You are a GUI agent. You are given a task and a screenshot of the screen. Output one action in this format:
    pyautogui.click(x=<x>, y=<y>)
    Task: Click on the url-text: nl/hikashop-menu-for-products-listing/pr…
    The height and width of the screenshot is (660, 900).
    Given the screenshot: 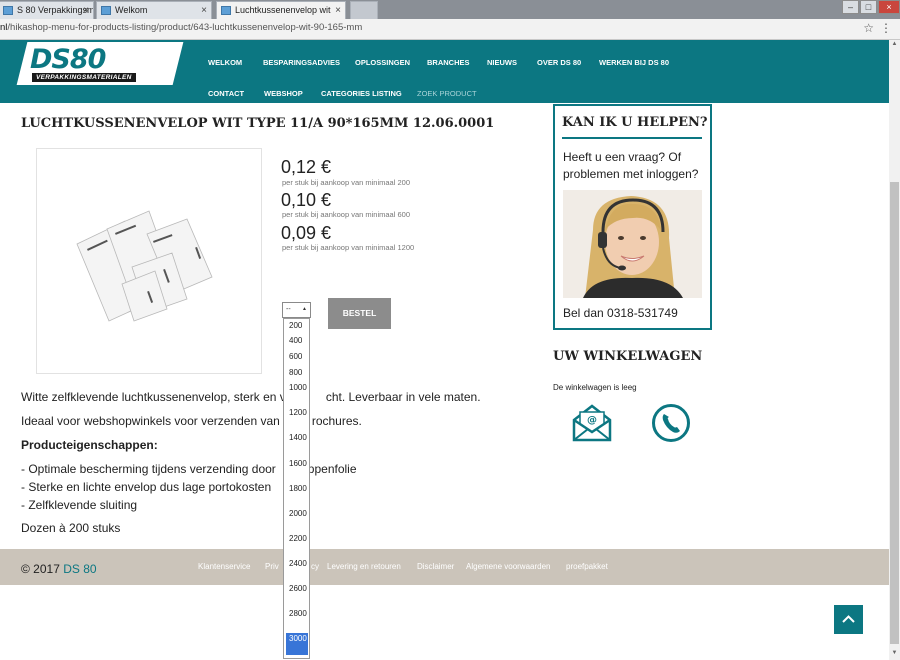 What is the action you would take?
    pyautogui.click(x=181, y=27)
    